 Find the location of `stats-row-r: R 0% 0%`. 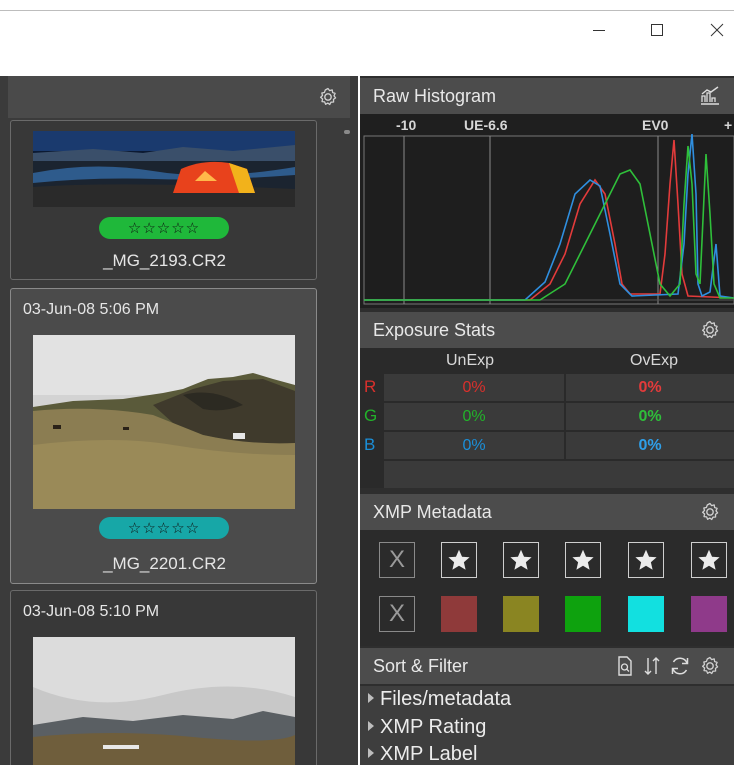

stats-row-r: R 0% 0% is located at coordinates (547, 387).